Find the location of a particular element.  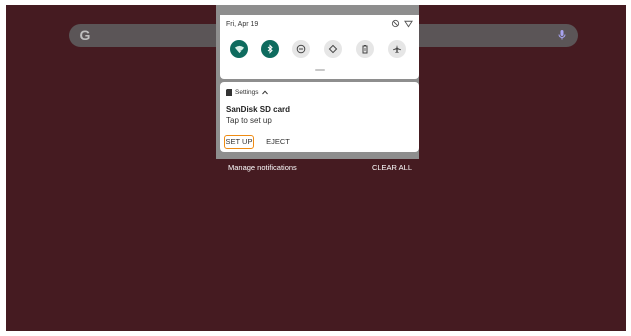

notification-app-name: Settings is located at coordinates (247, 92).